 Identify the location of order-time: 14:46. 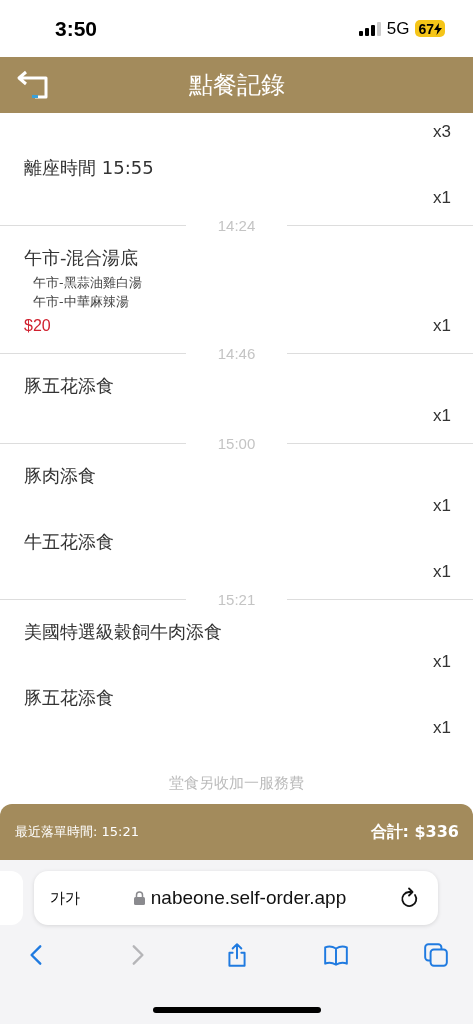
(236, 353).